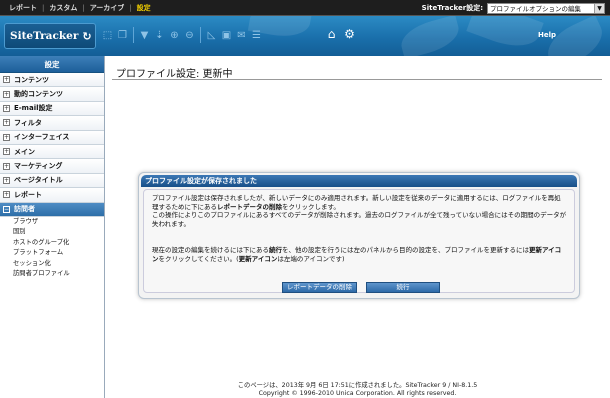  I want to click on sidebar-item-page-title: + ページタイトル, so click(52, 181).